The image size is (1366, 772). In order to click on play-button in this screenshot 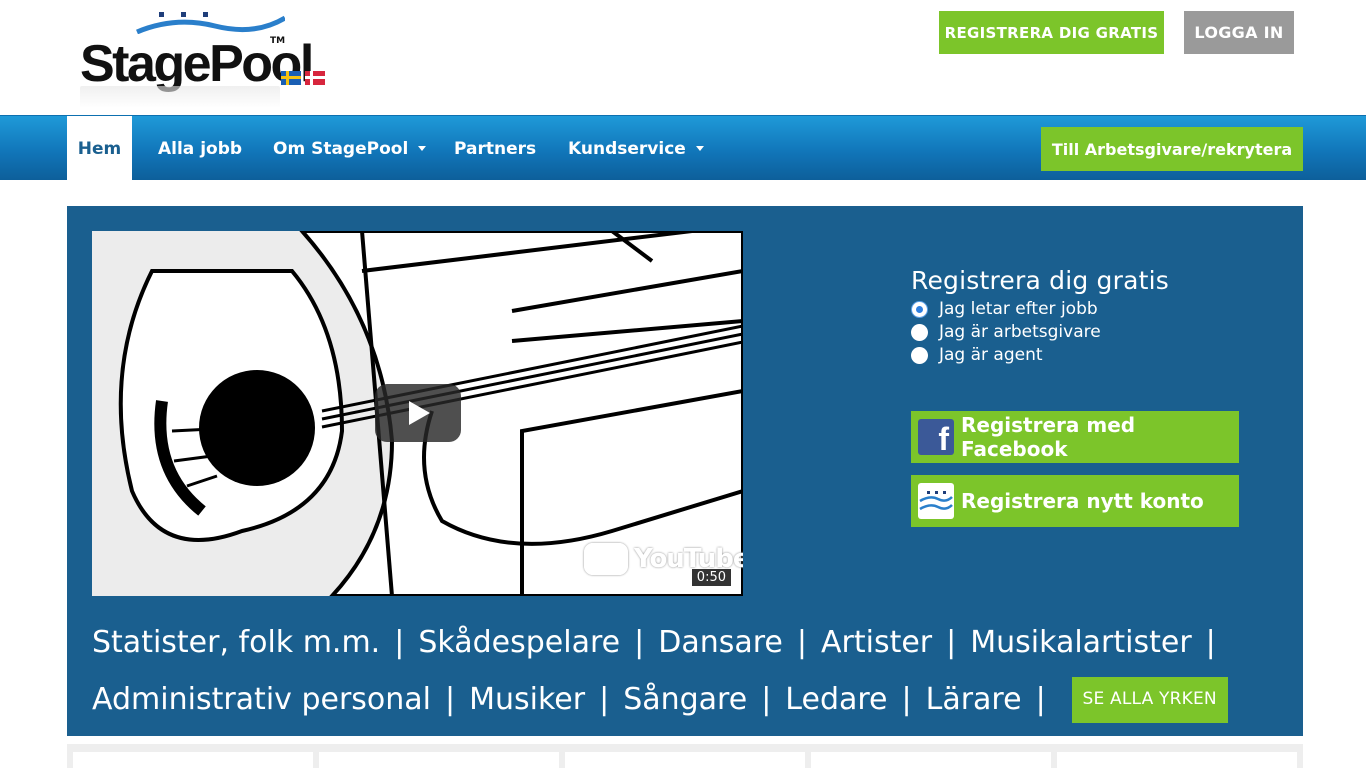, I will do `click(418, 413)`.